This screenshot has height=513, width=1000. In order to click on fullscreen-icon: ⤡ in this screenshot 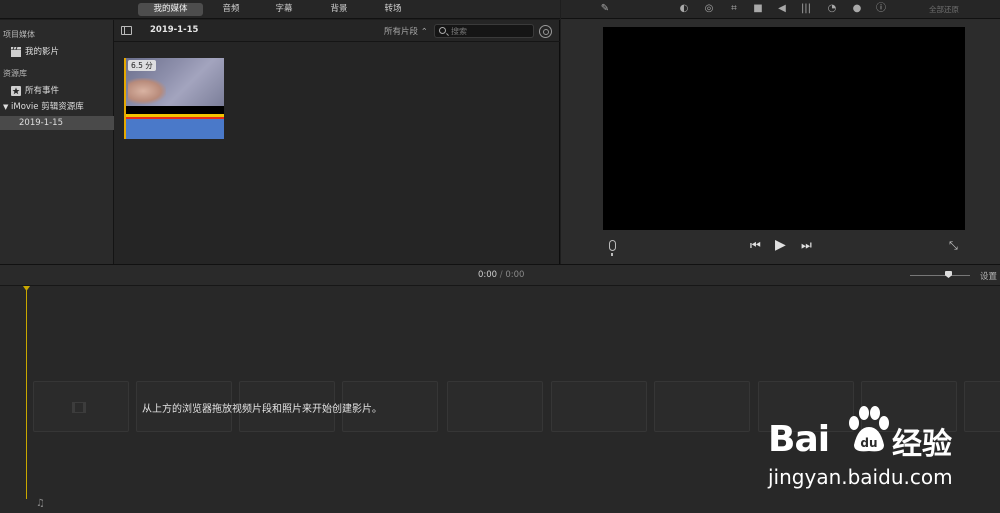, I will do `click(953, 246)`.